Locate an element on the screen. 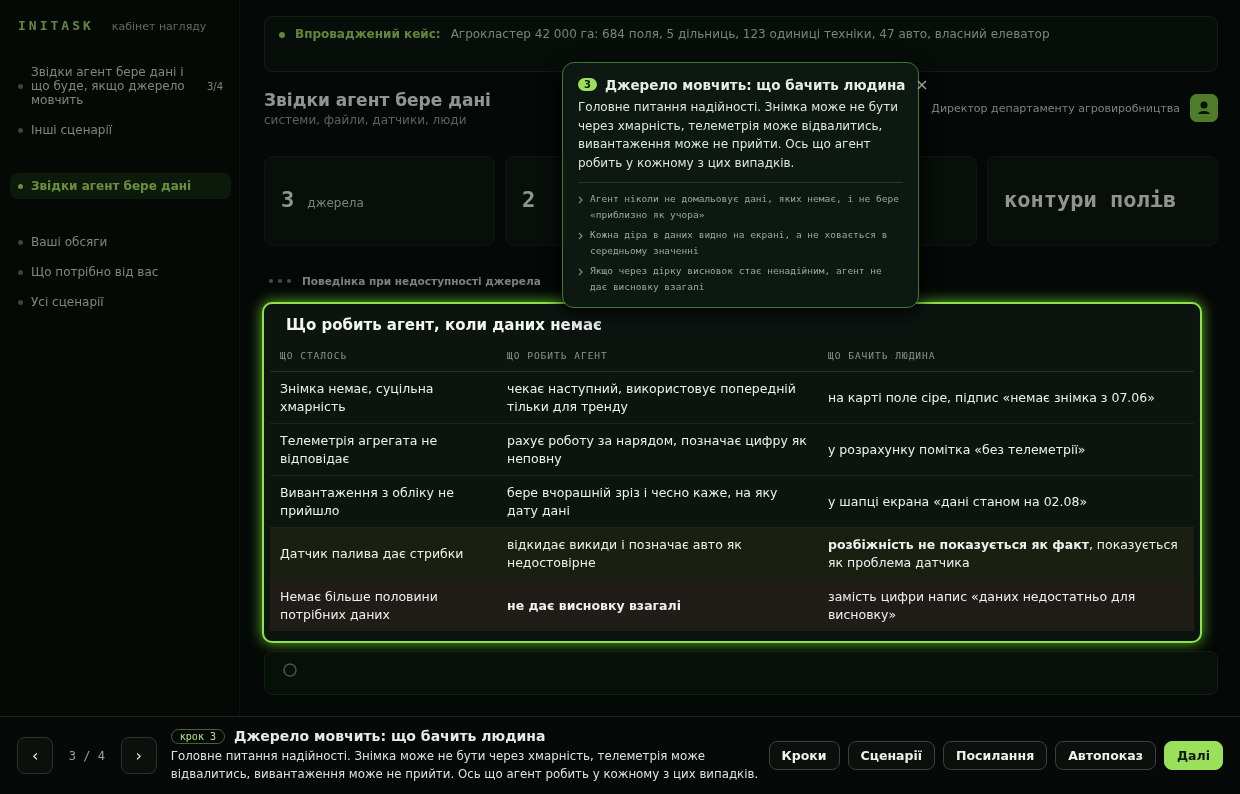 This screenshot has height=794, width=1240. popover-text: Головне питання надійності. Знімка може не бути через хмарність, телеметрія може відвалитись, вивантаження може не прийти. Ось що агент робить у кожному з цих випадків. is located at coordinates (738, 135).